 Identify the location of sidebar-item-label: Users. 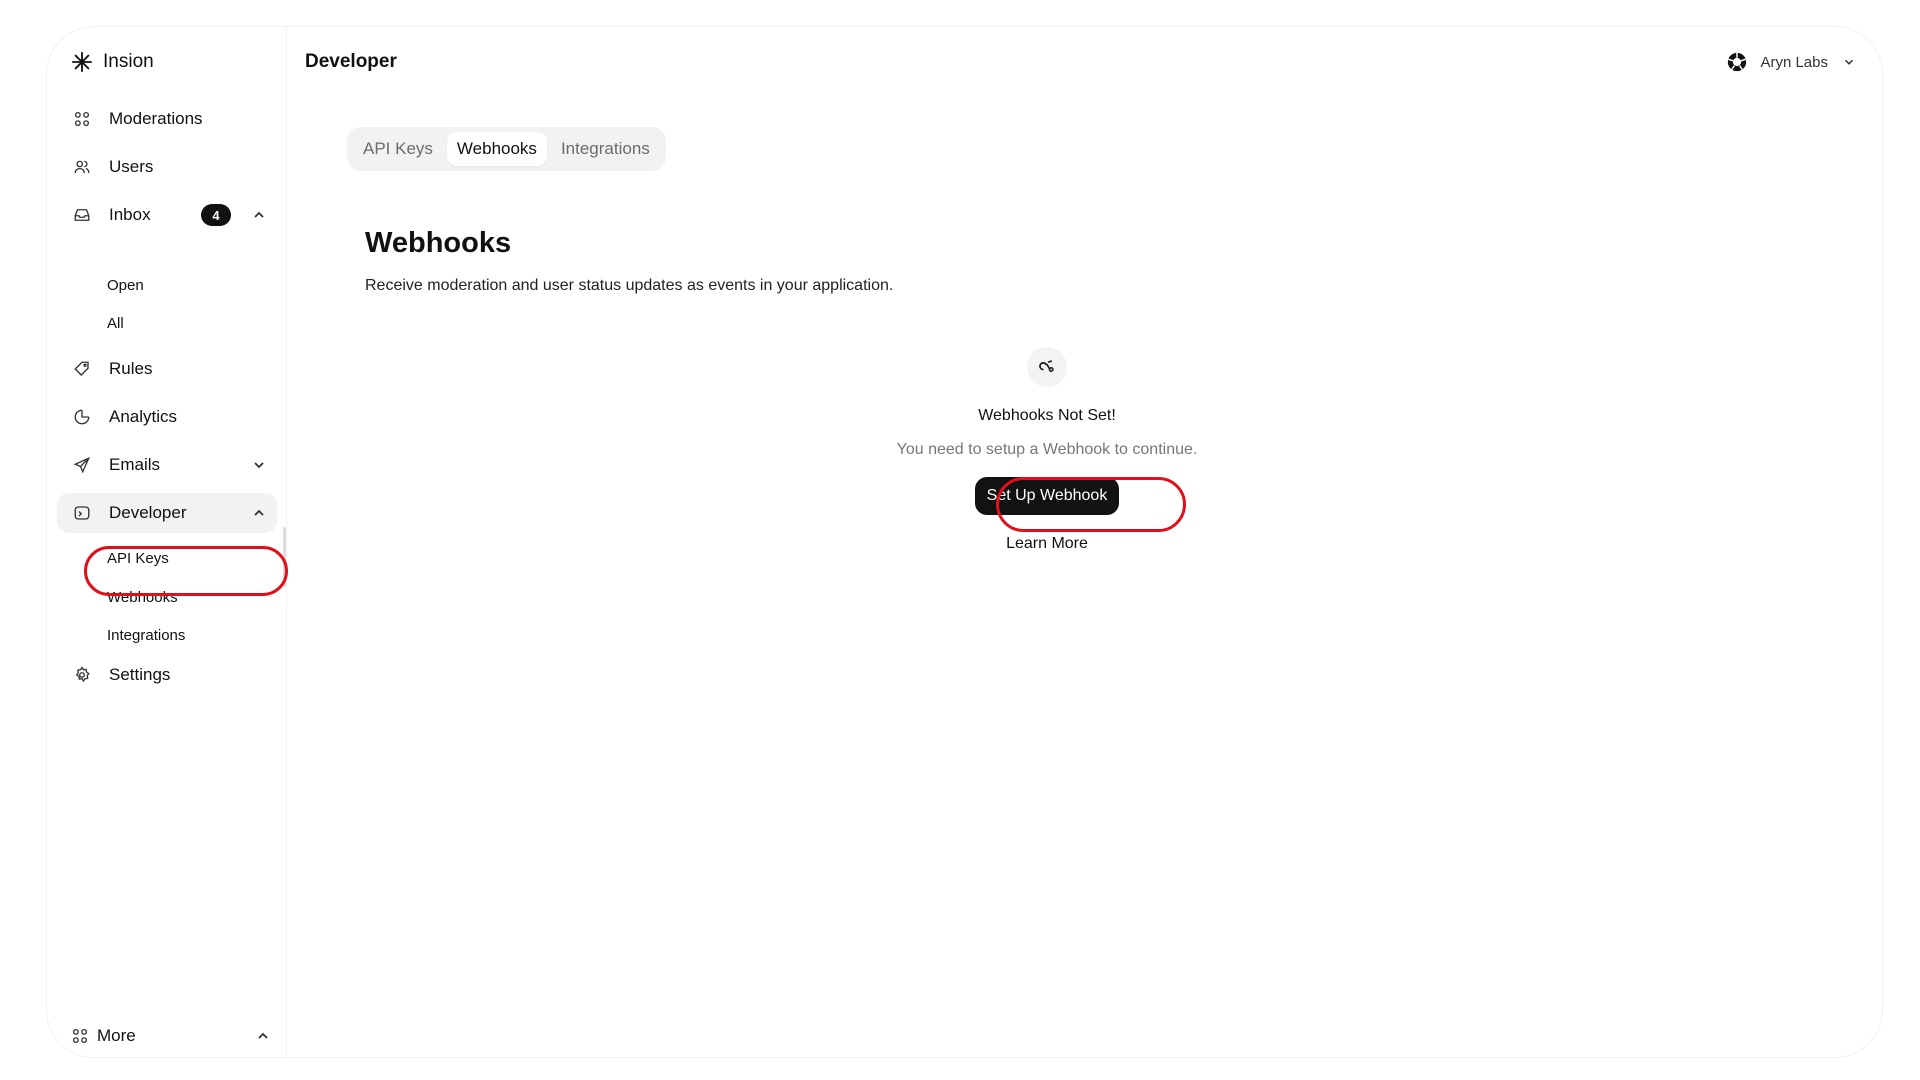
(131, 166).